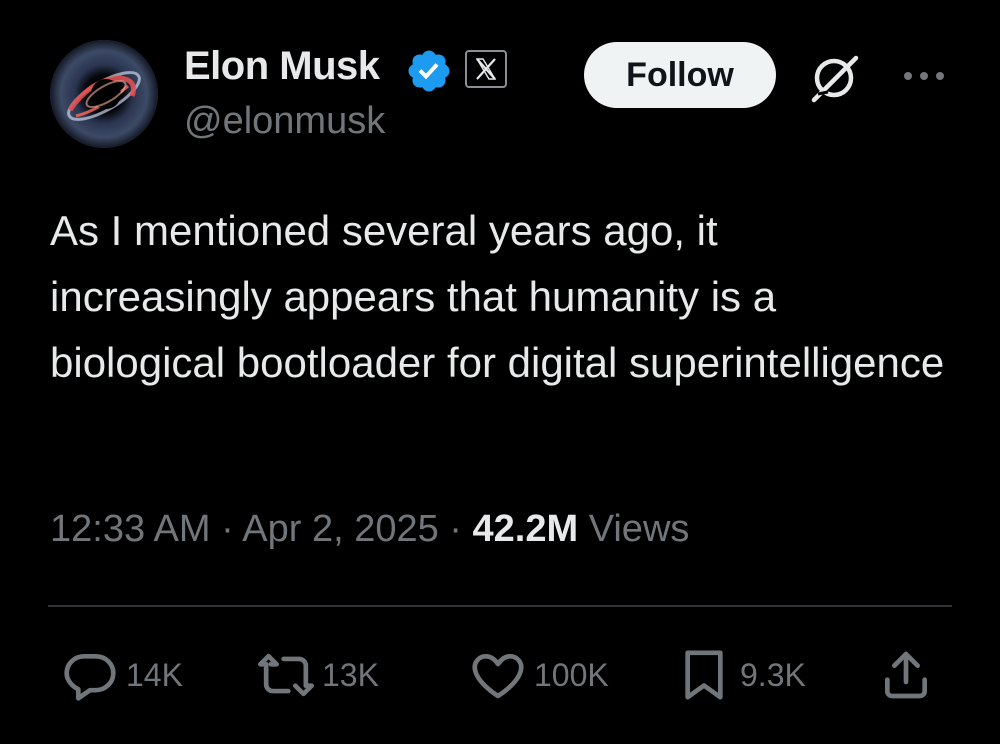 The image size is (1000, 744). What do you see at coordinates (639, 529) in the screenshot?
I see `views-label: Views` at bounding box center [639, 529].